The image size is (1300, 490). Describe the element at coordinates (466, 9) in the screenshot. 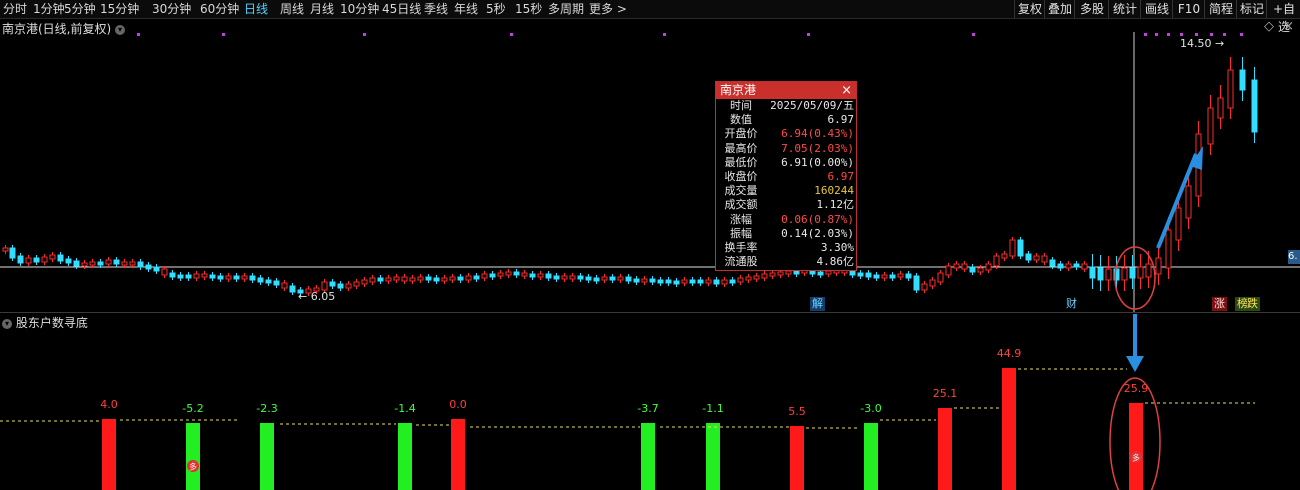

I see `tab-12: 年线` at that location.